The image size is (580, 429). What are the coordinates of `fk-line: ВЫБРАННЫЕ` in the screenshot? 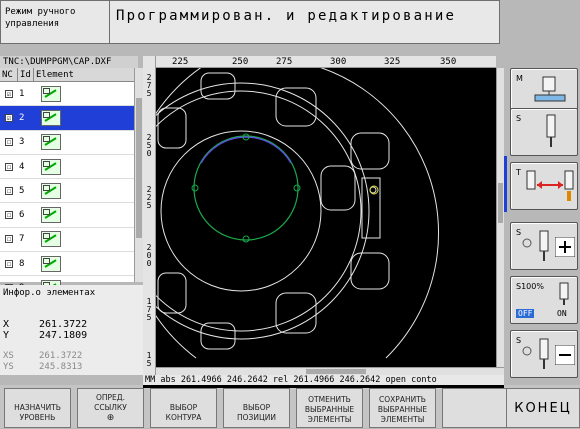 It's located at (402, 409).